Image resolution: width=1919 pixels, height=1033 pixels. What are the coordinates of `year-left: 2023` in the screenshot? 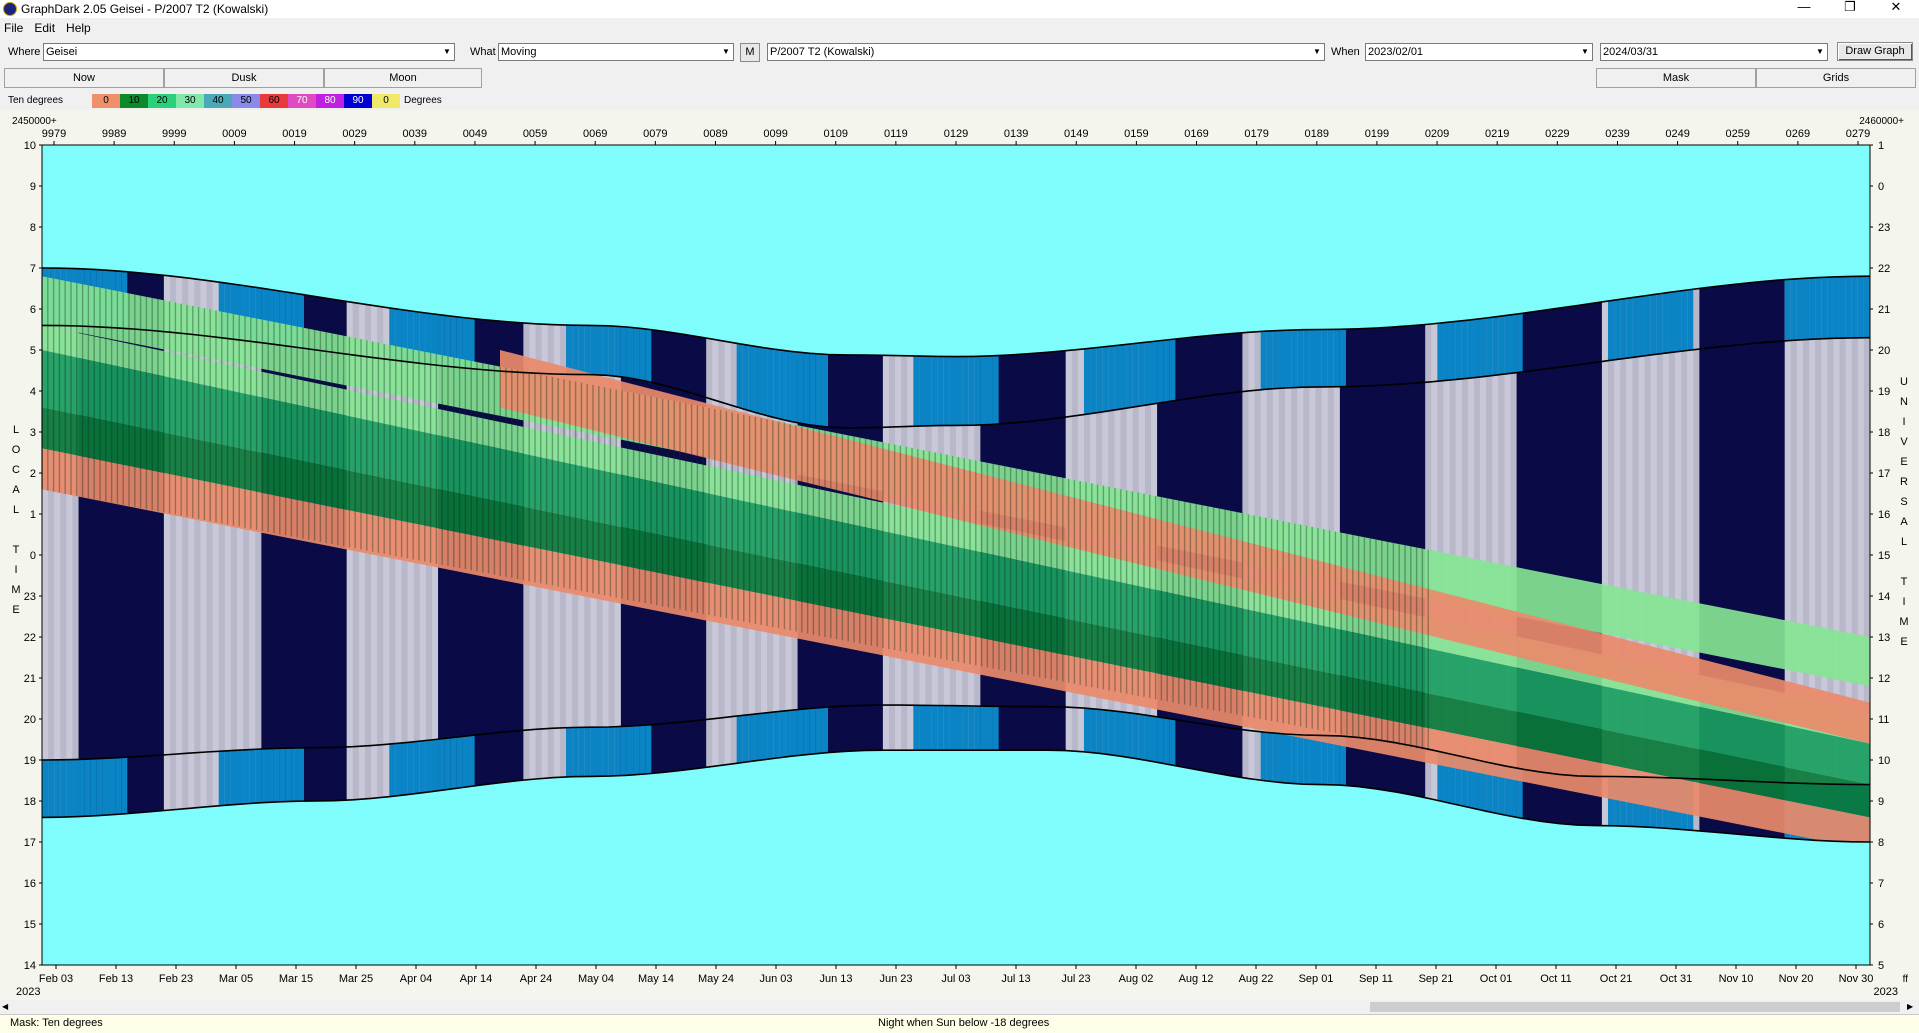 It's located at (28, 992).